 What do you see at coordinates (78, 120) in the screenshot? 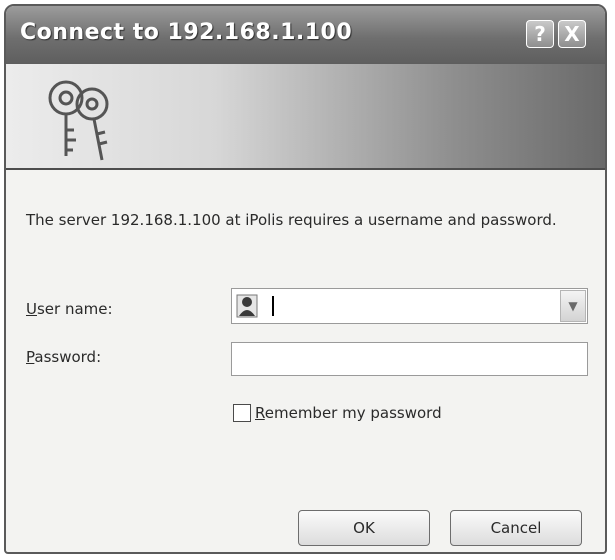
I see `keys-icon` at bounding box center [78, 120].